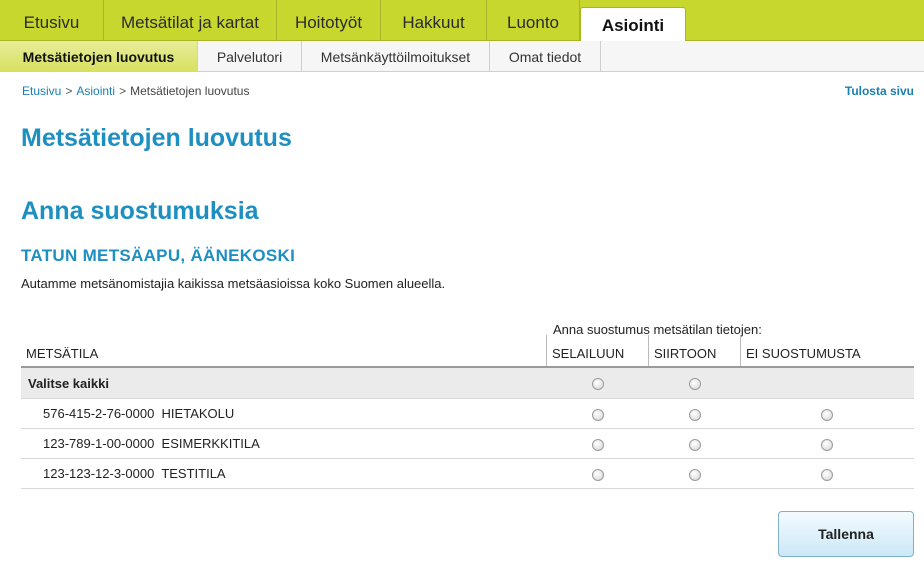 The image size is (924, 562). I want to click on estate-name: 576-415-2-76-0000 HIETAKOLU, so click(284, 413).